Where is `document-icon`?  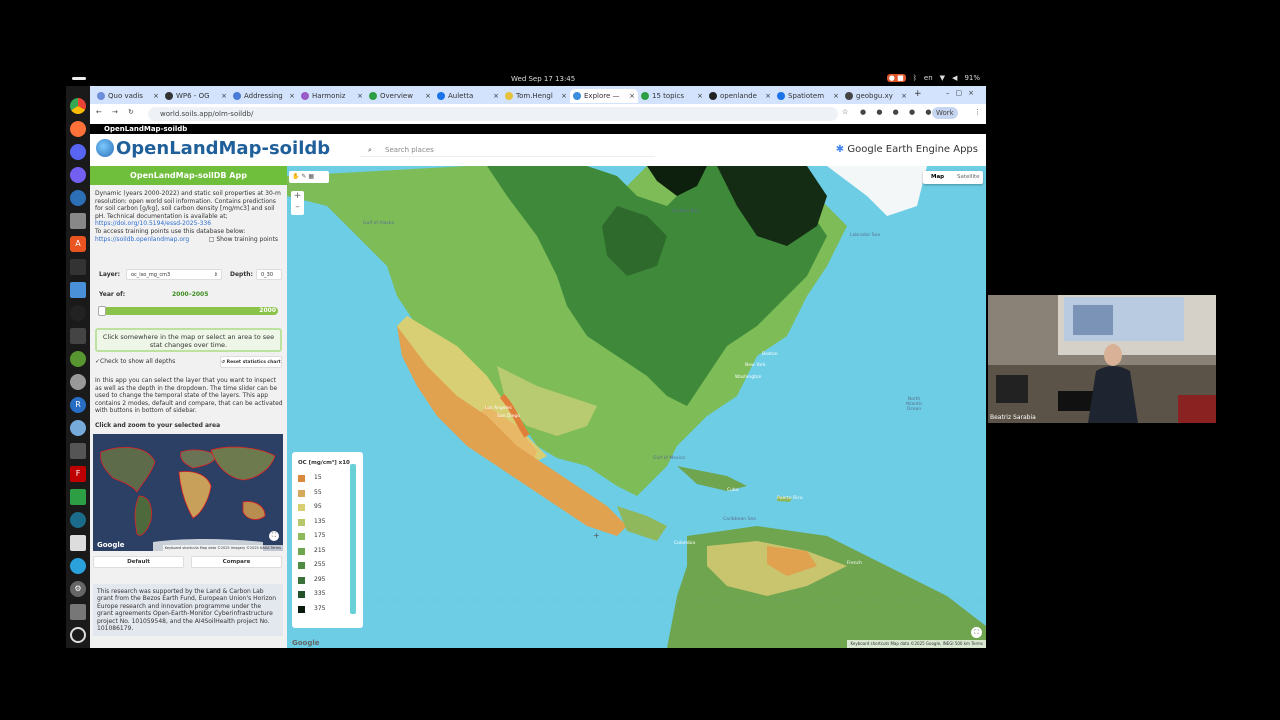
document-icon is located at coordinates (78, 543).